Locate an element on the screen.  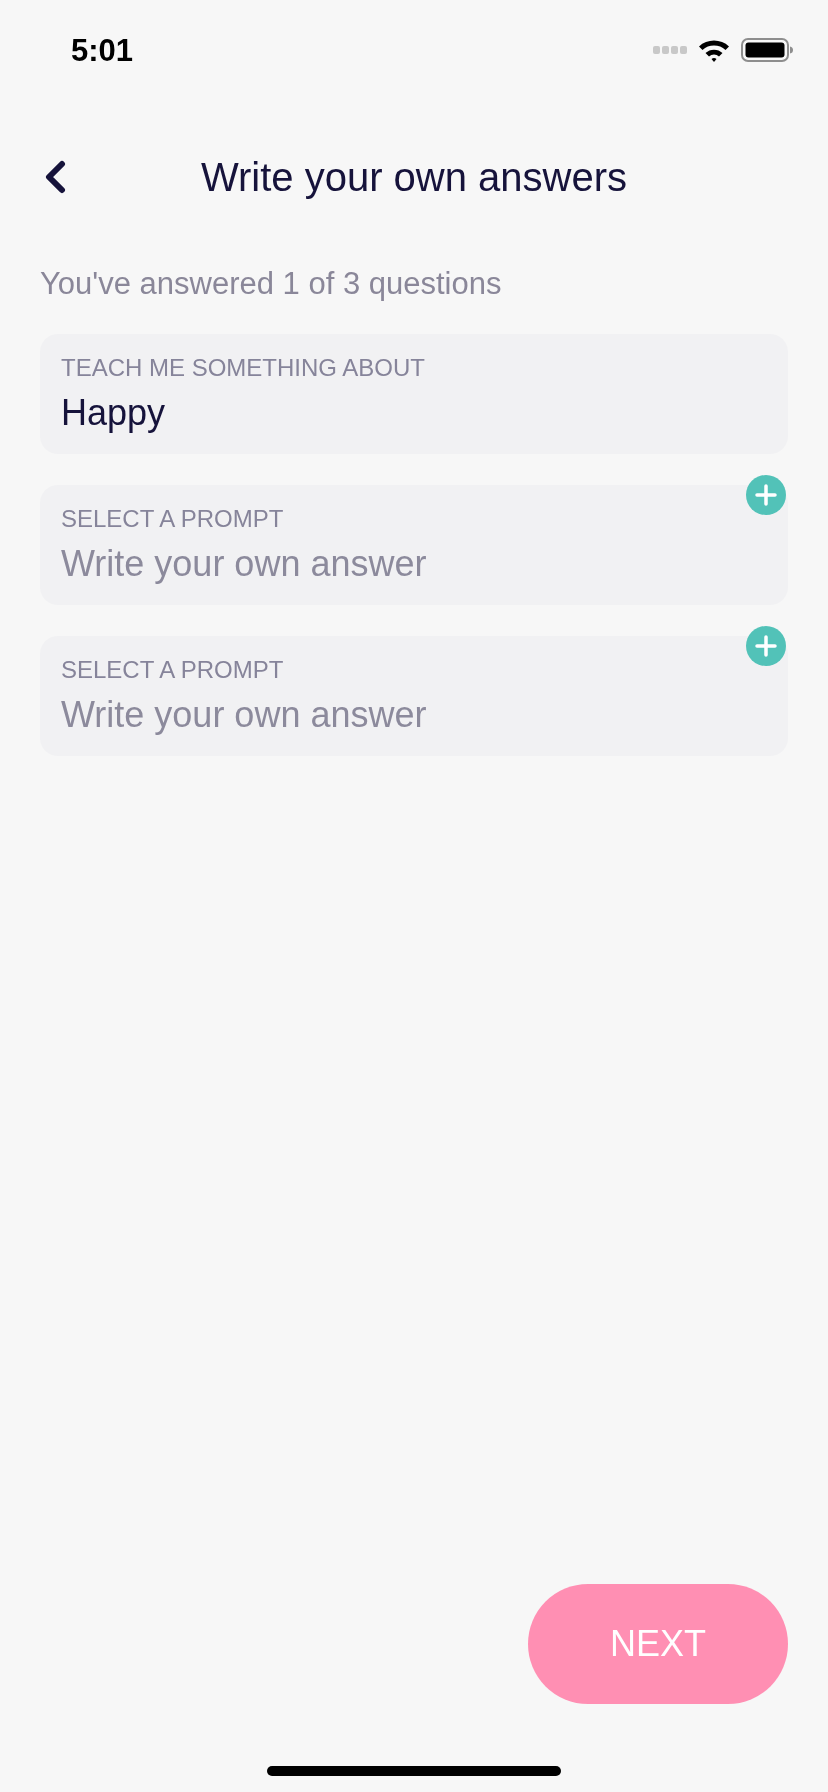
answer-field: TEACH ME SOMETHING ABOUT Happy is located at coordinates (414, 394).